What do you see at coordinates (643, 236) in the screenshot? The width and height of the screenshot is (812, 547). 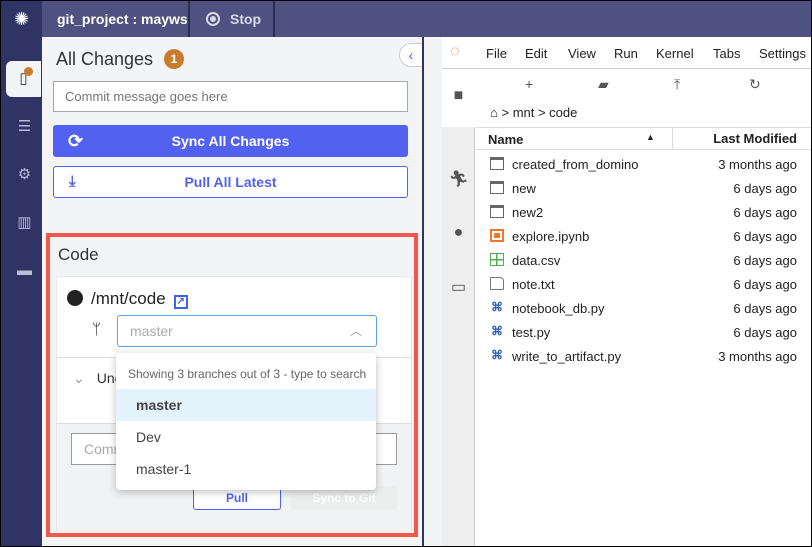 I see `file-row: explore.ipynb 6 days ago` at bounding box center [643, 236].